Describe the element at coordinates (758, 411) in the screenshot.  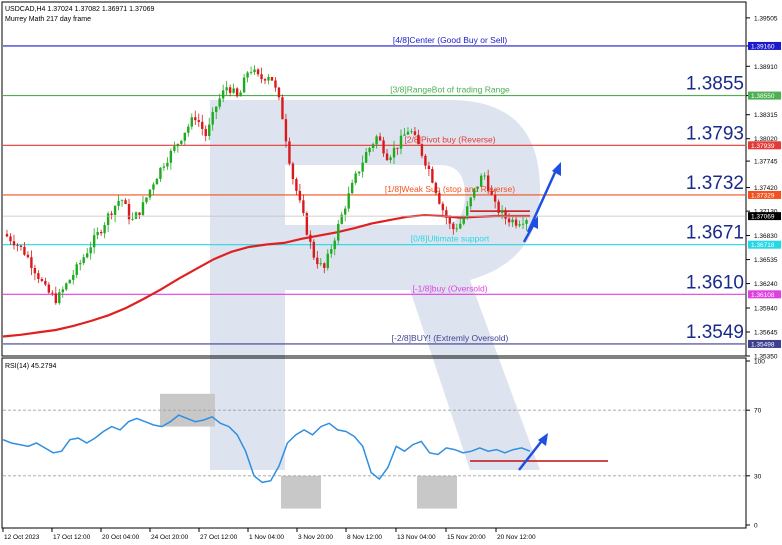
I see `rsi-tick-label: 70` at that location.